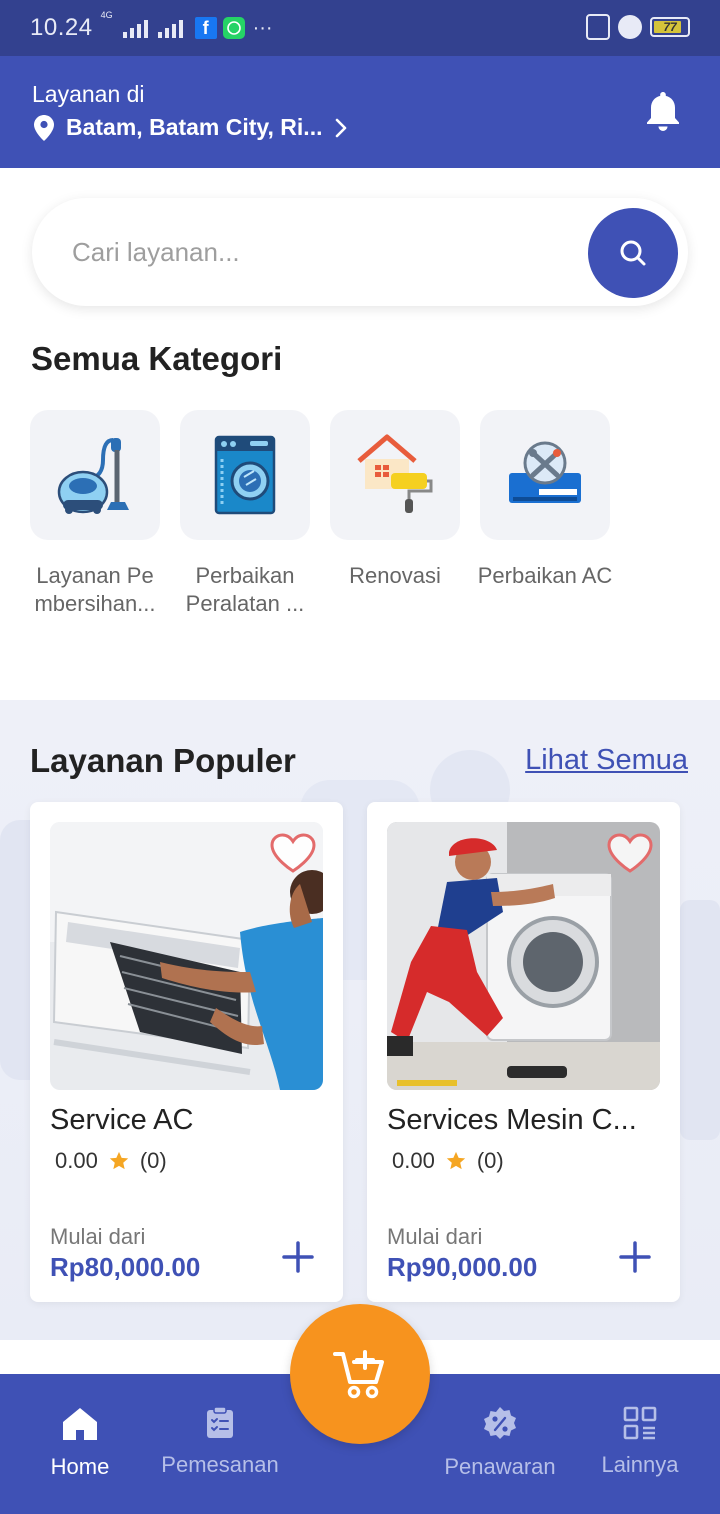 Image resolution: width=720 pixels, height=1514 pixels. Describe the element at coordinates (500, 1423) in the screenshot. I see `discount-badge-icon` at that location.